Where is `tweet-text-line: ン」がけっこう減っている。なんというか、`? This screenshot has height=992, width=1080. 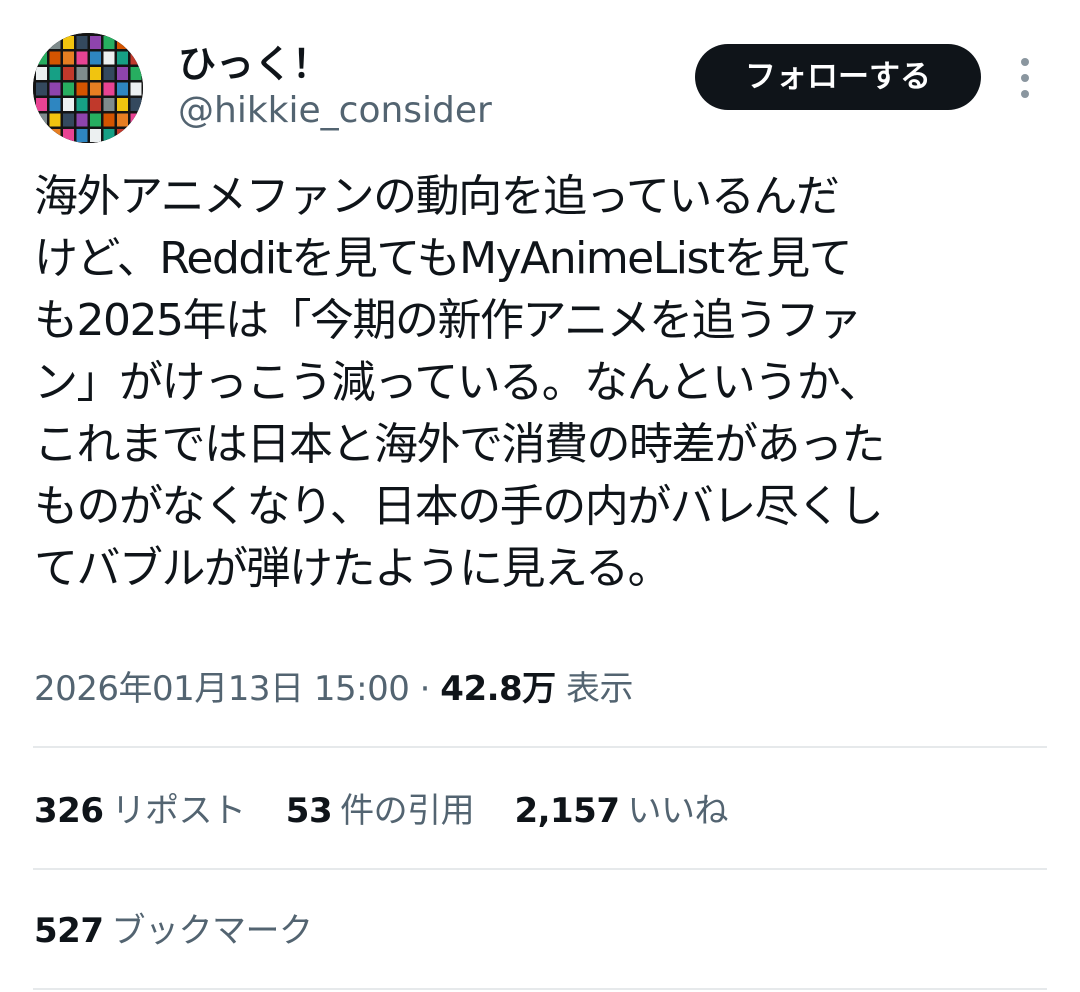 tweet-text-line: ン」がけっこう減っている。なんというか、 is located at coordinates (458, 382).